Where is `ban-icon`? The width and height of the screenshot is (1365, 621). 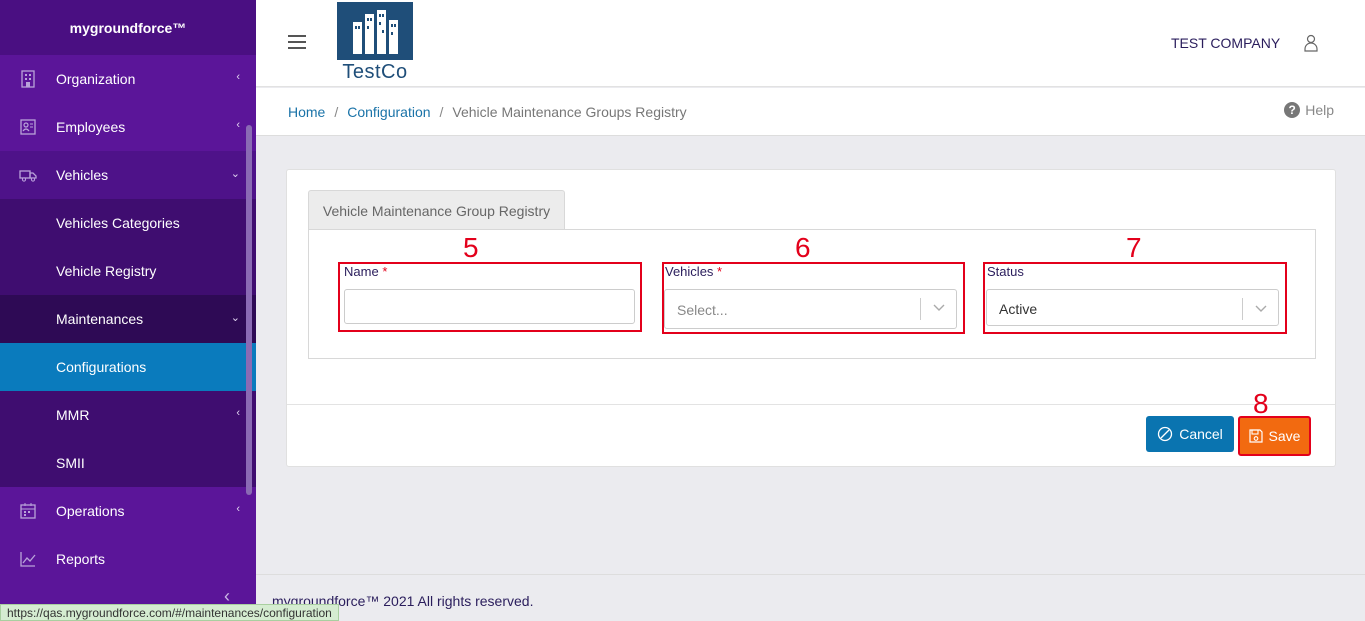 ban-icon is located at coordinates (1165, 434).